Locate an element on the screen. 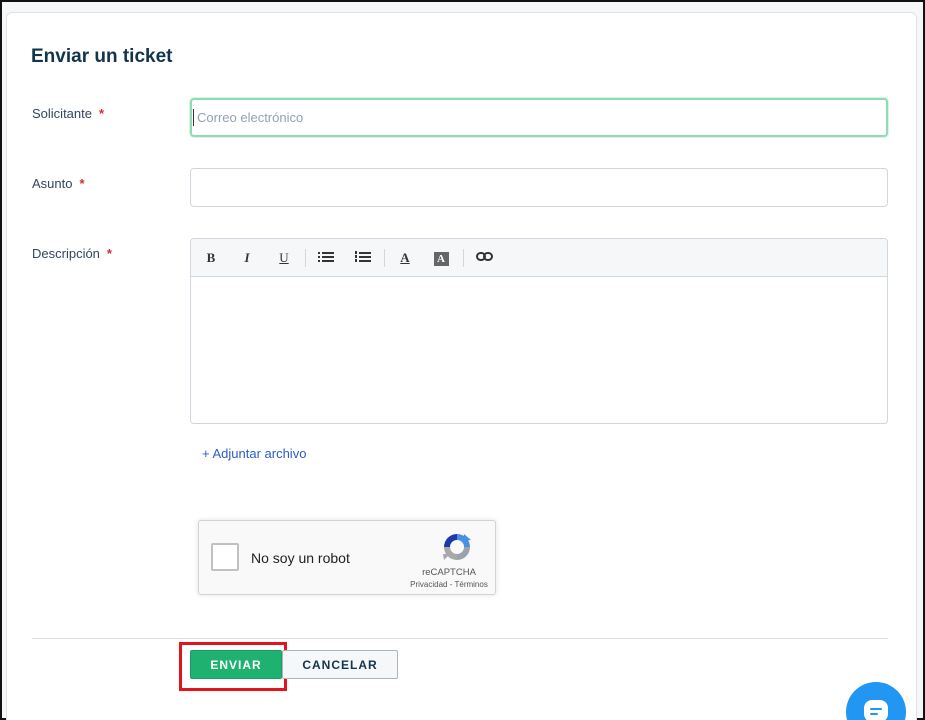 The height and width of the screenshot is (720, 925). submit-button: ENVIAR is located at coordinates (236, 664).